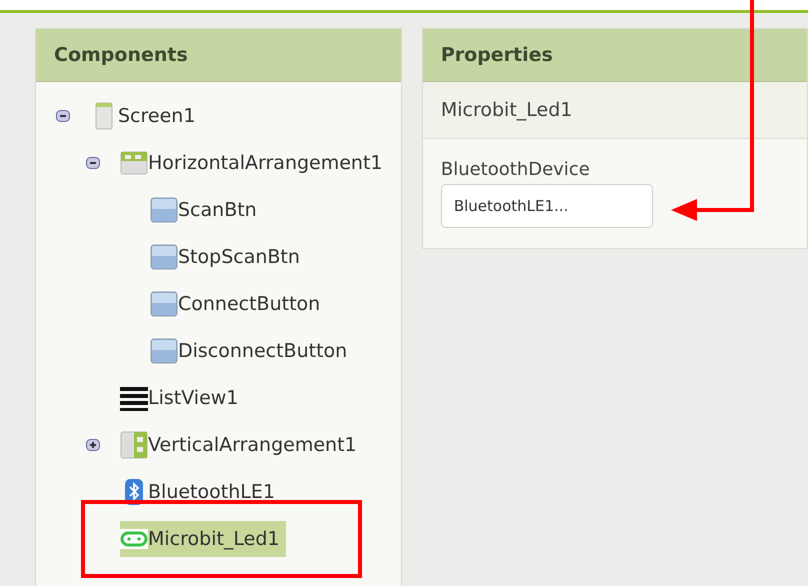 Image resolution: width=808 pixels, height=586 pixels. What do you see at coordinates (254, 162) in the screenshot?
I see `tree-item: HorizontalArrangement1` at bounding box center [254, 162].